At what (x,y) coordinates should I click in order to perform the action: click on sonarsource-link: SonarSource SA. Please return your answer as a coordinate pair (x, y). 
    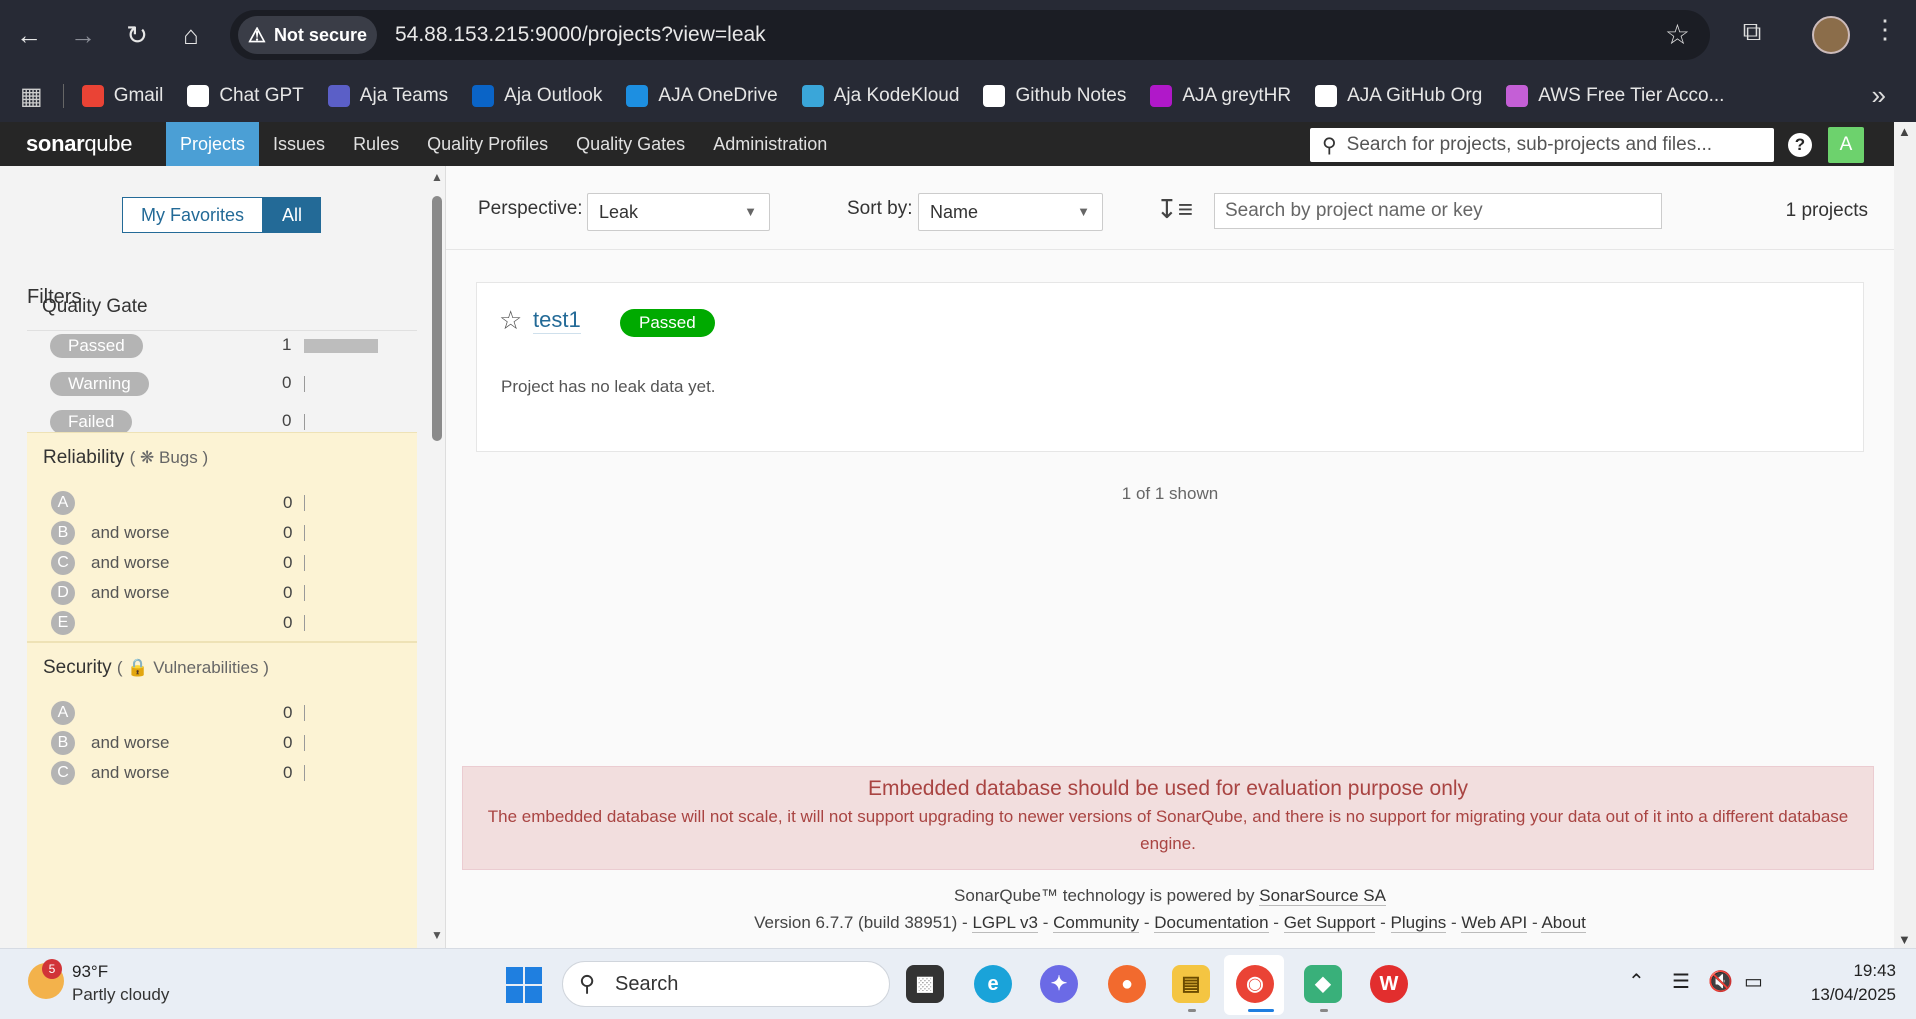
    Looking at the image, I should click on (1322, 896).